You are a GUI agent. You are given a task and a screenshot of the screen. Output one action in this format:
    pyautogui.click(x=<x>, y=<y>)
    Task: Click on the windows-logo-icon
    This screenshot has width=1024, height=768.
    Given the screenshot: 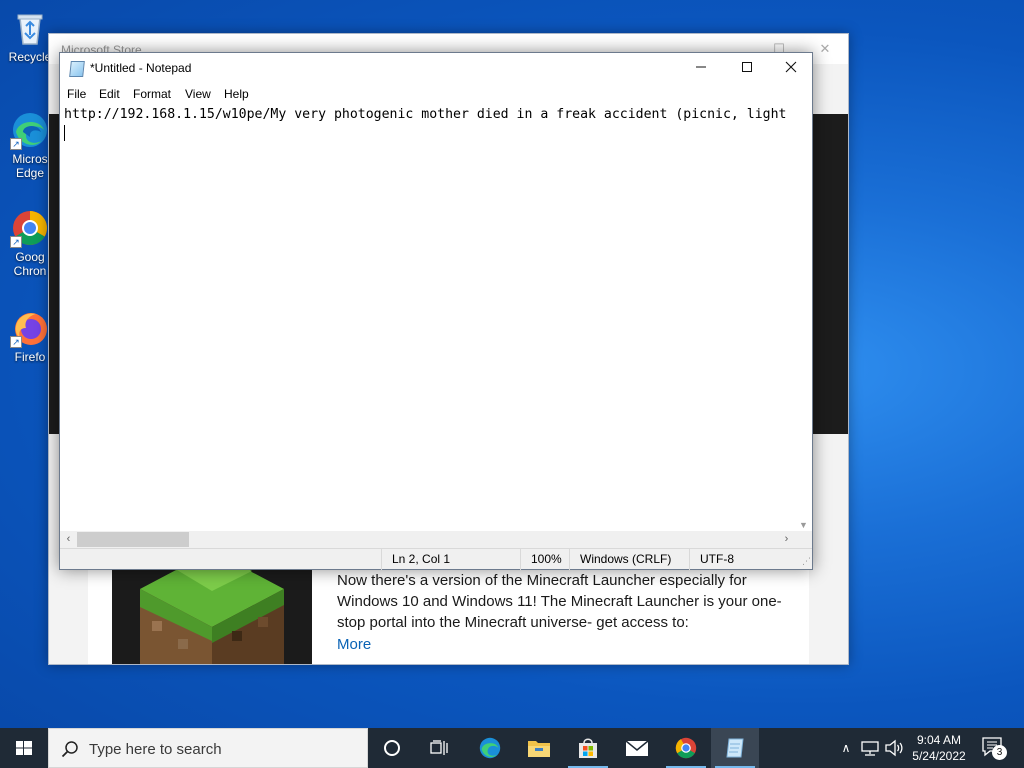 What is the action you would take?
    pyautogui.click(x=24, y=748)
    